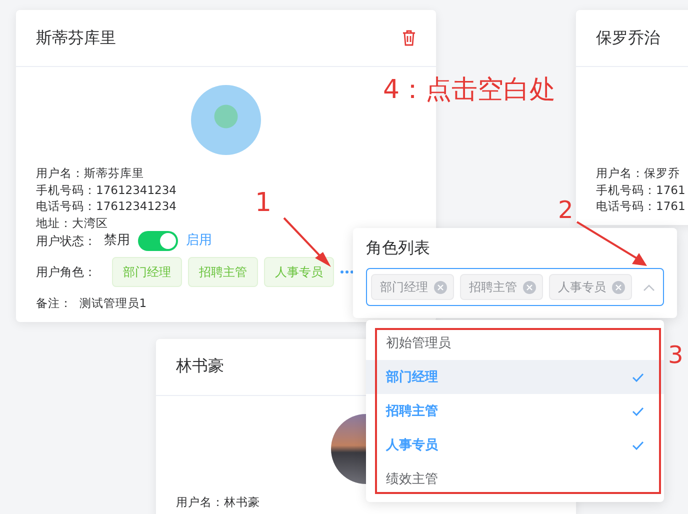 Image resolution: width=688 pixels, height=514 pixels. Describe the element at coordinates (649, 287) in the screenshot. I see `chevron-up-icon` at that location.